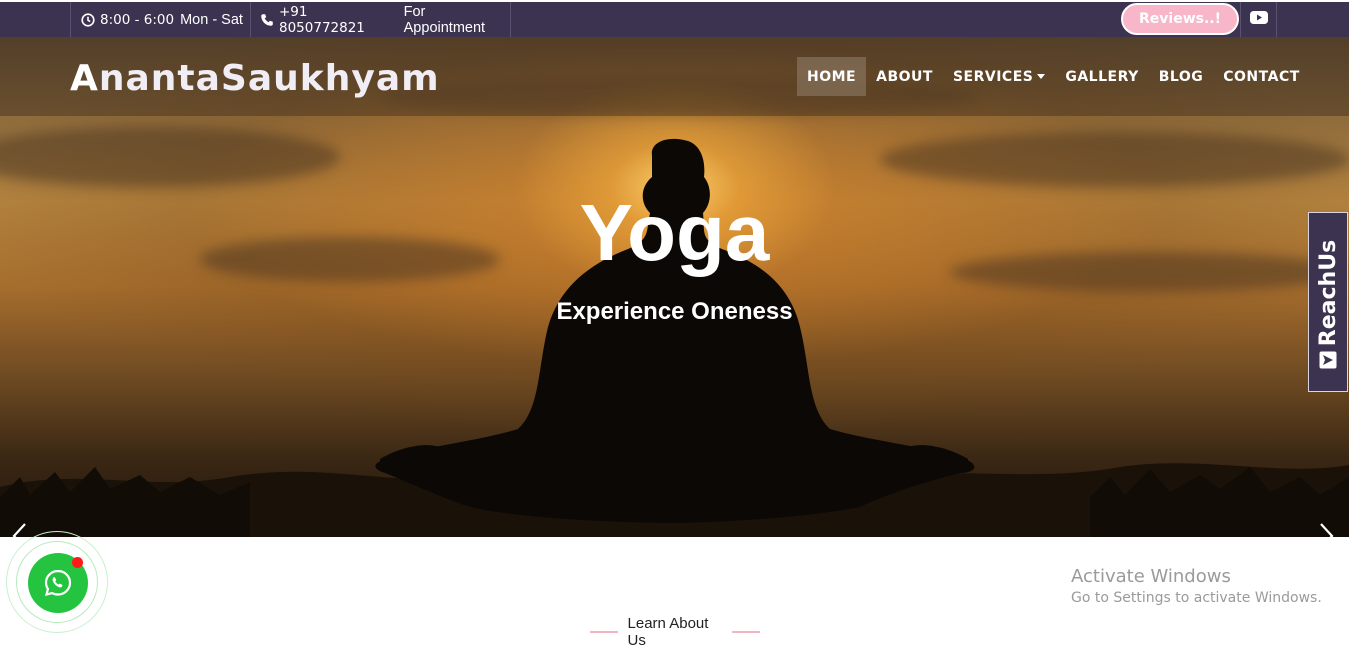 This screenshot has width=1349, height=649. Describe the element at coordinates (668, 632) in the screenshot. I see `learn-about-text: Learn About Us` at that location.